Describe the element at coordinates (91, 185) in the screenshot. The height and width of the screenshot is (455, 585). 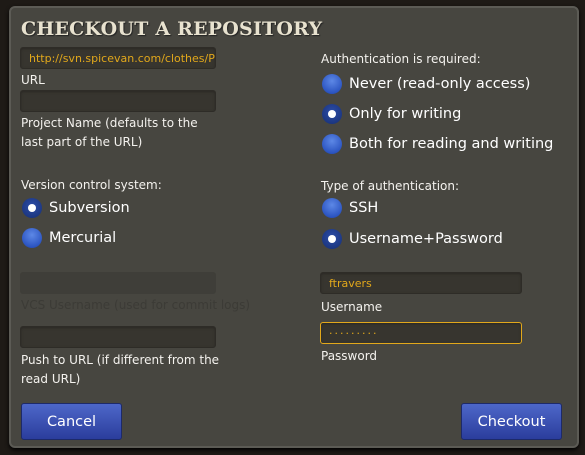
I see `vcs-label: Version control system:` at that location.